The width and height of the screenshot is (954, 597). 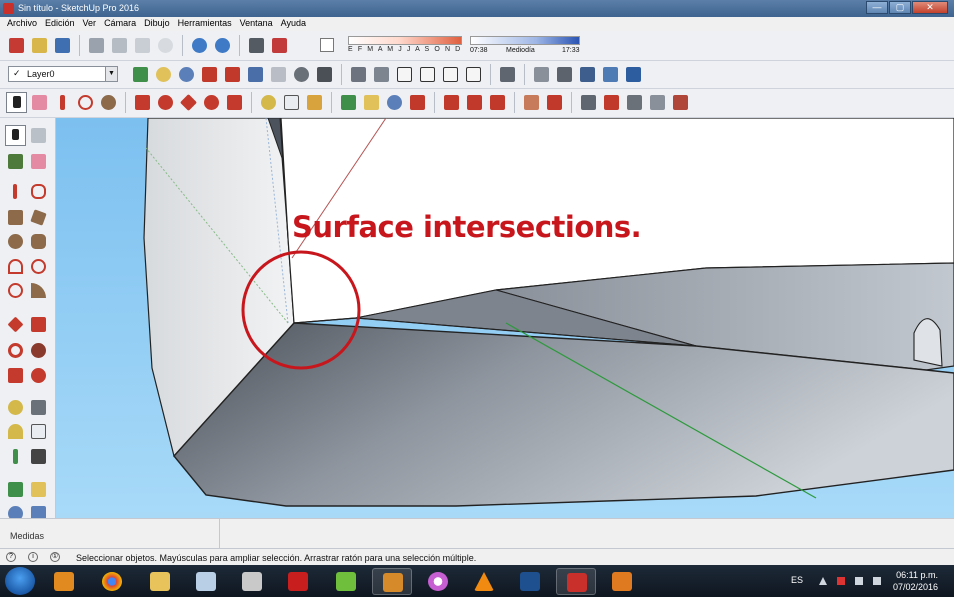 I want to click on freehand-icon, so click(x=38, y=191).